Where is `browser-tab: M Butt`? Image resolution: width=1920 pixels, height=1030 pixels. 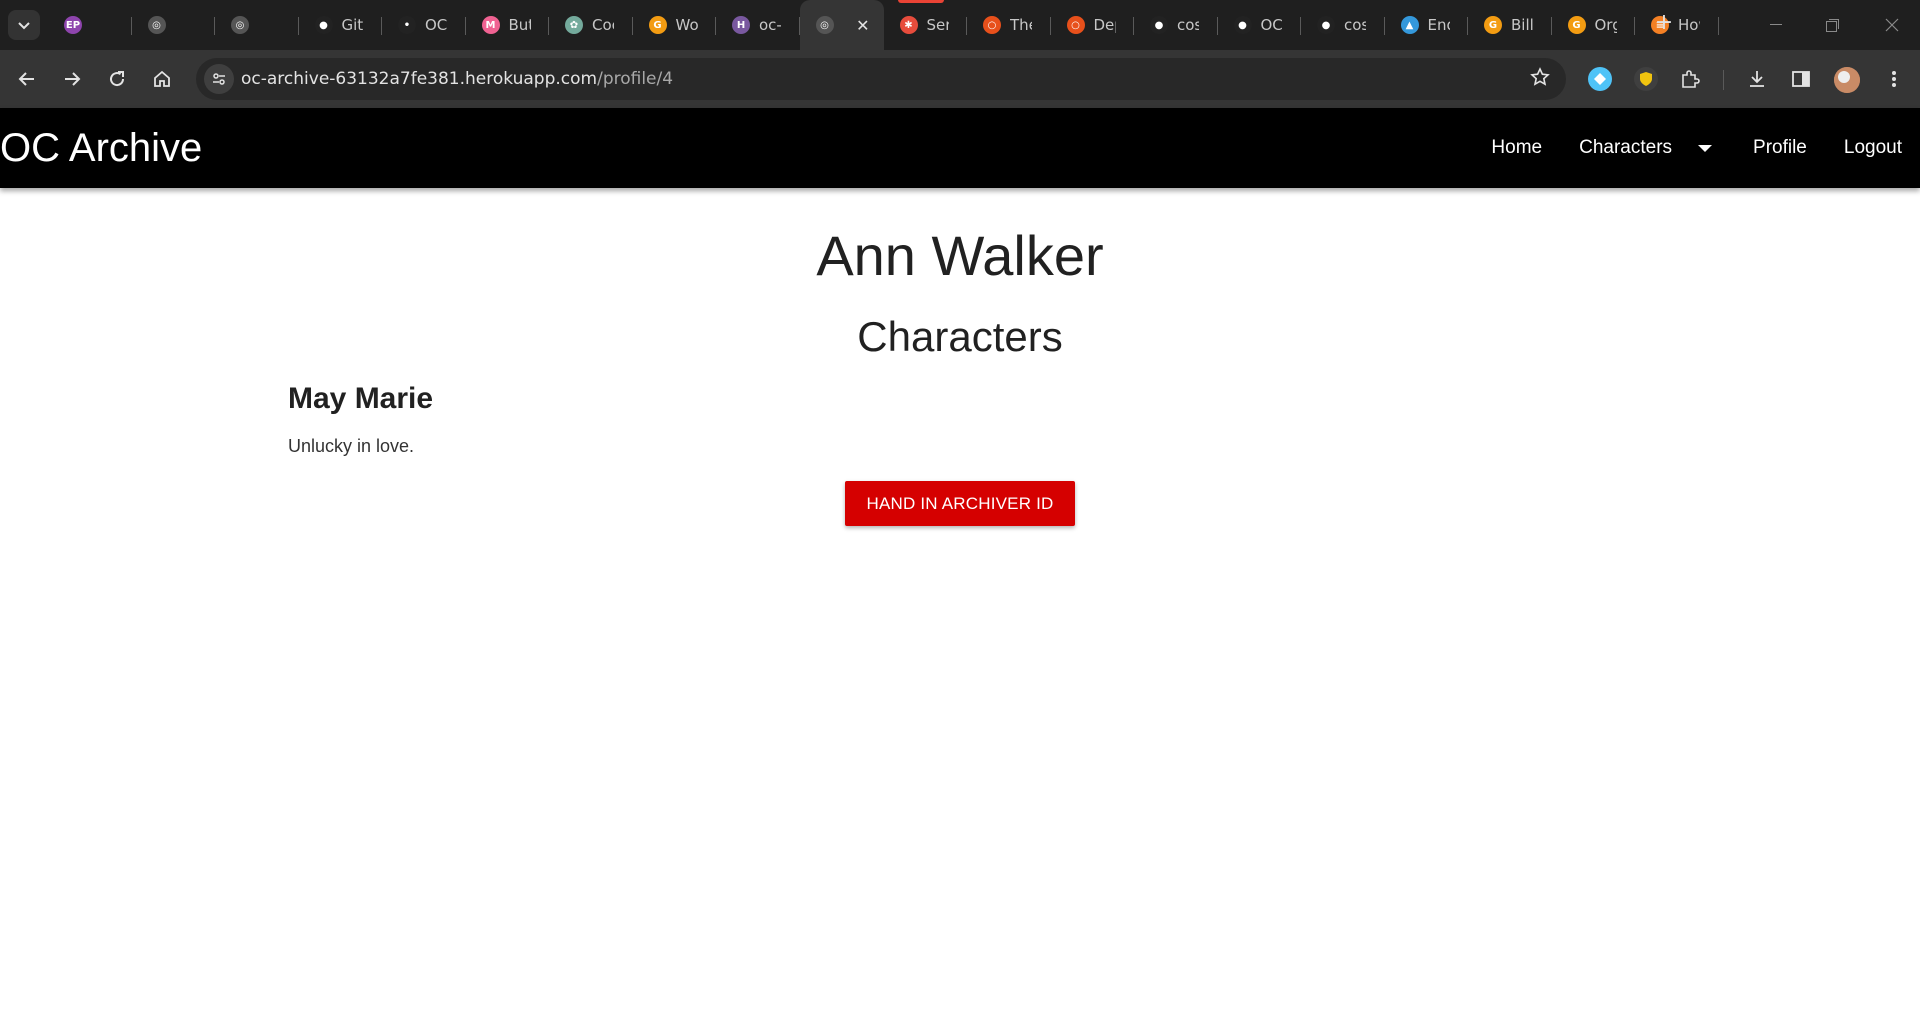 browser-tab: M Butt is located at coordinates (508, 25).